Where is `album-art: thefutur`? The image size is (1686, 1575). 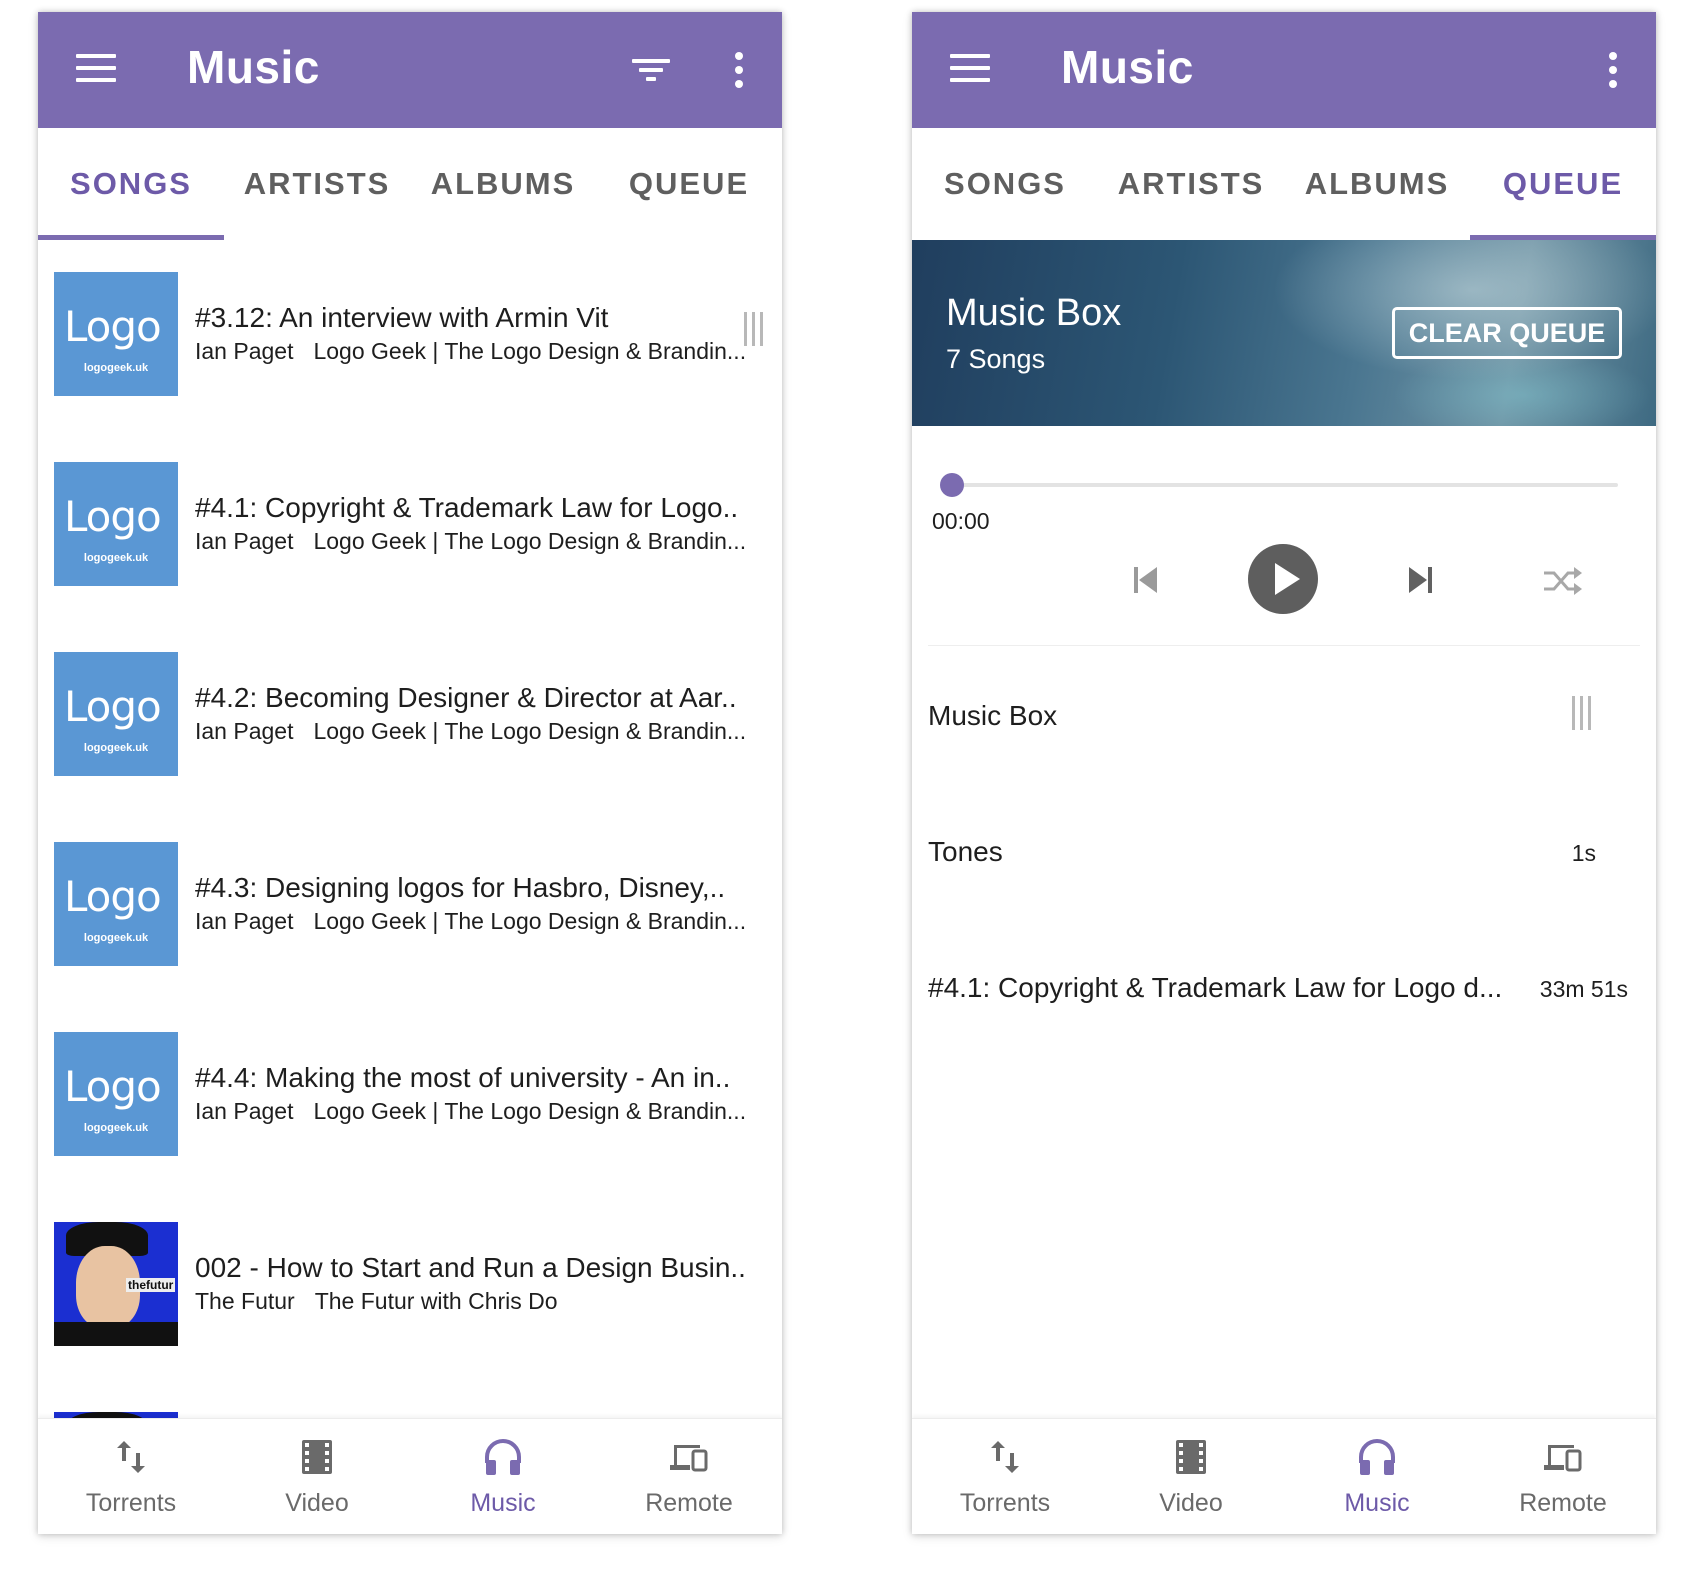
album-art: thefutur is located at coordinates (116, 1284).